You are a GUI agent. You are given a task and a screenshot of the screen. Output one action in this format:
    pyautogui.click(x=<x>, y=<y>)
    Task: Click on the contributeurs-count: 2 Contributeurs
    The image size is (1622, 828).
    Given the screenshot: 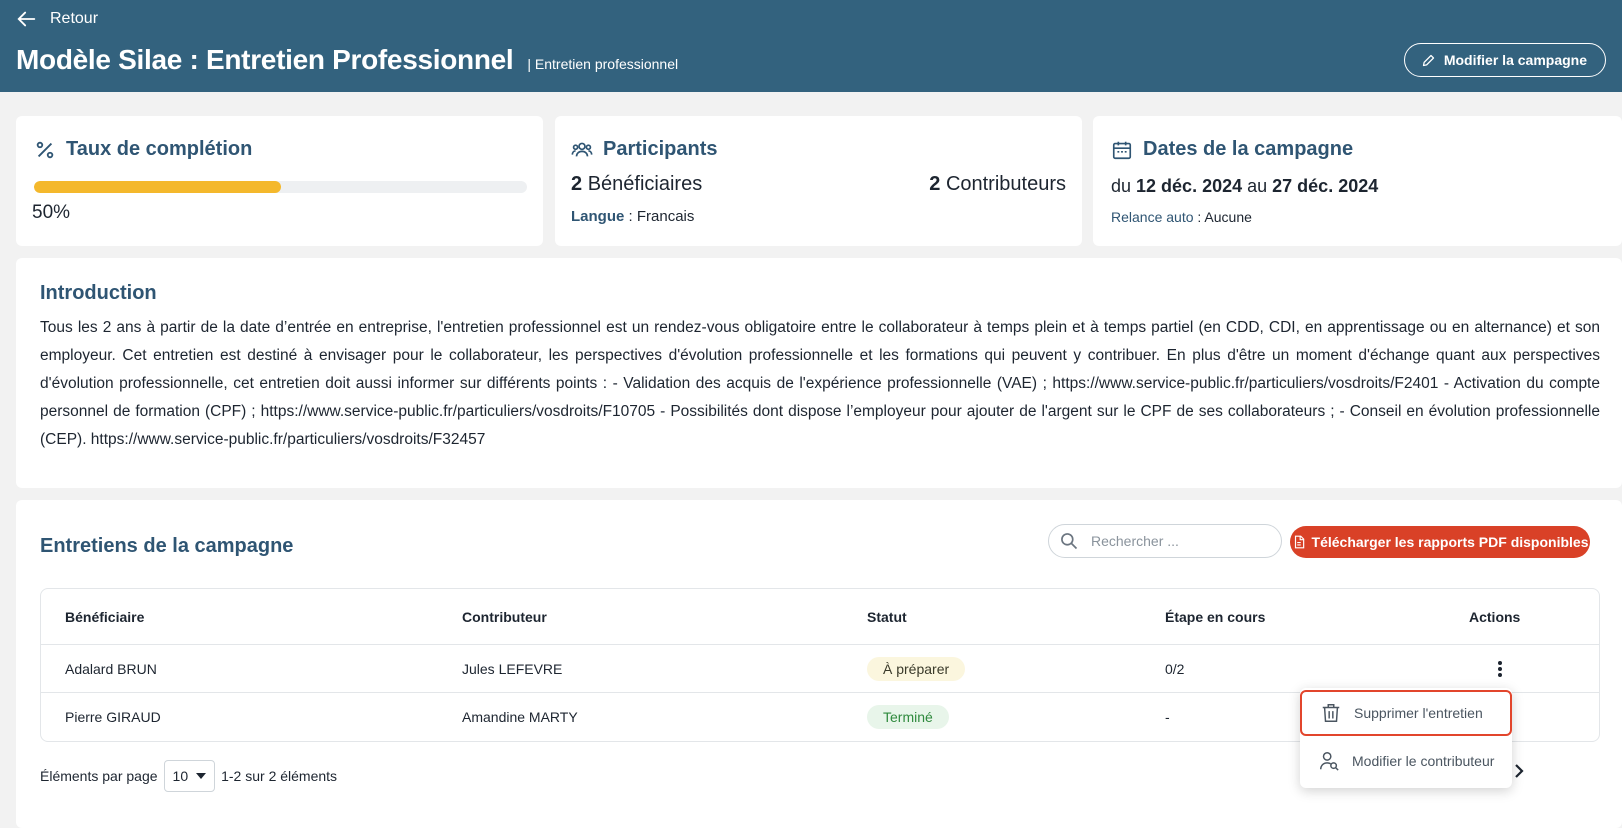 What is the action you would take?
    pyautogui.click(x=997, y=184)
    